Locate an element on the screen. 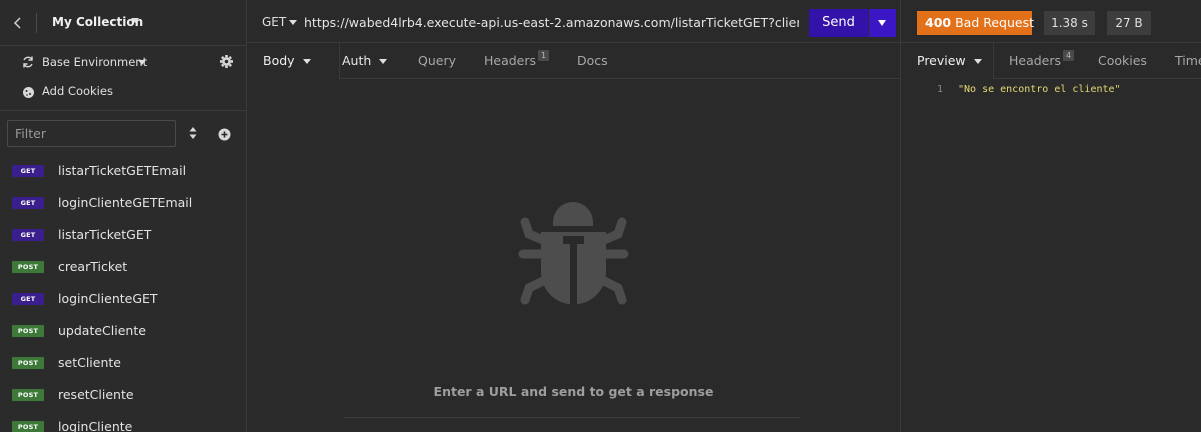 Image resolution: width=1201 pixels, height=432 pixels. response-body-text: "No se encontro el cliente" is located at coordinates (1039, 89).